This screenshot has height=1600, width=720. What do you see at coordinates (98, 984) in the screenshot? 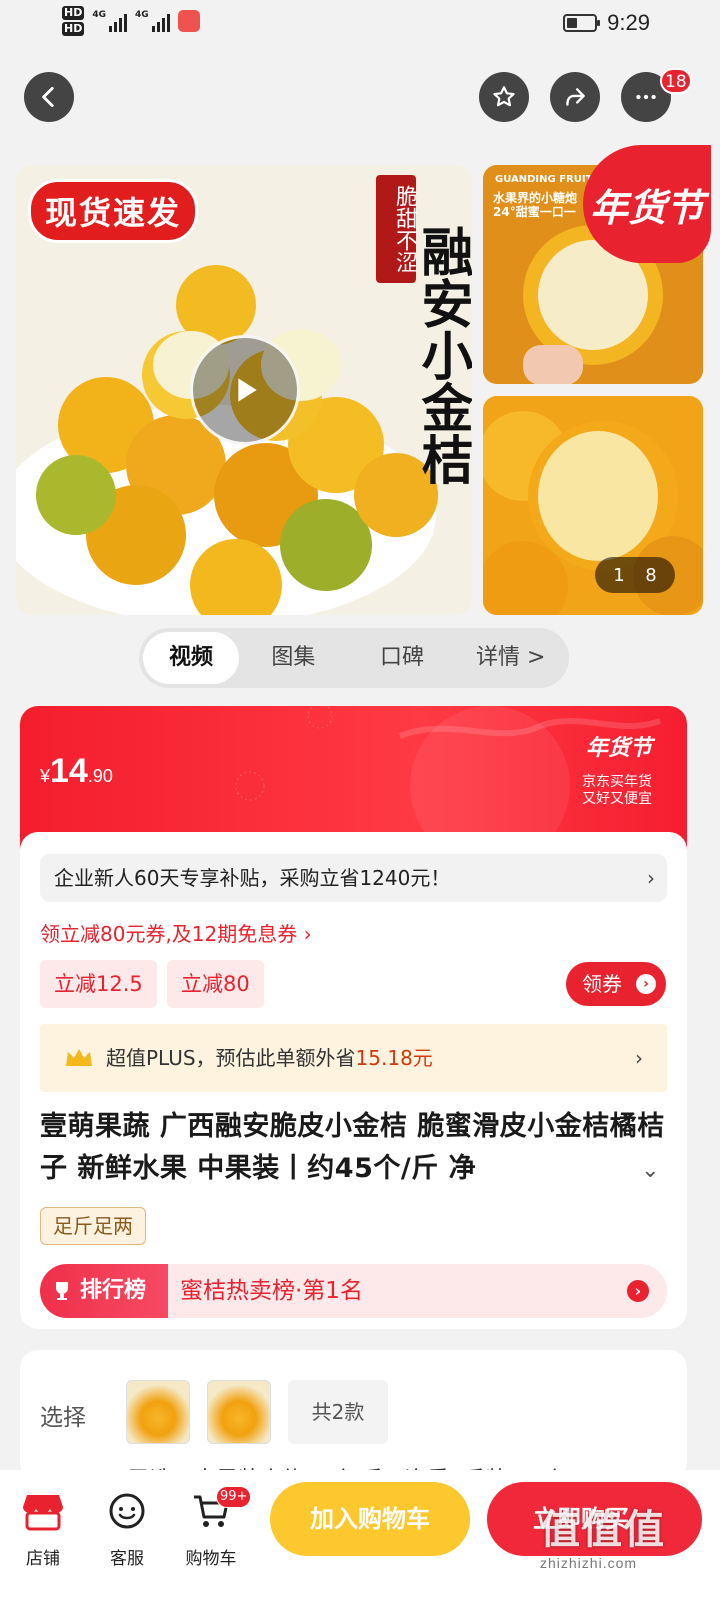
I see `discount-chip-1: 立减12.5` at bounding box center [98, 984].